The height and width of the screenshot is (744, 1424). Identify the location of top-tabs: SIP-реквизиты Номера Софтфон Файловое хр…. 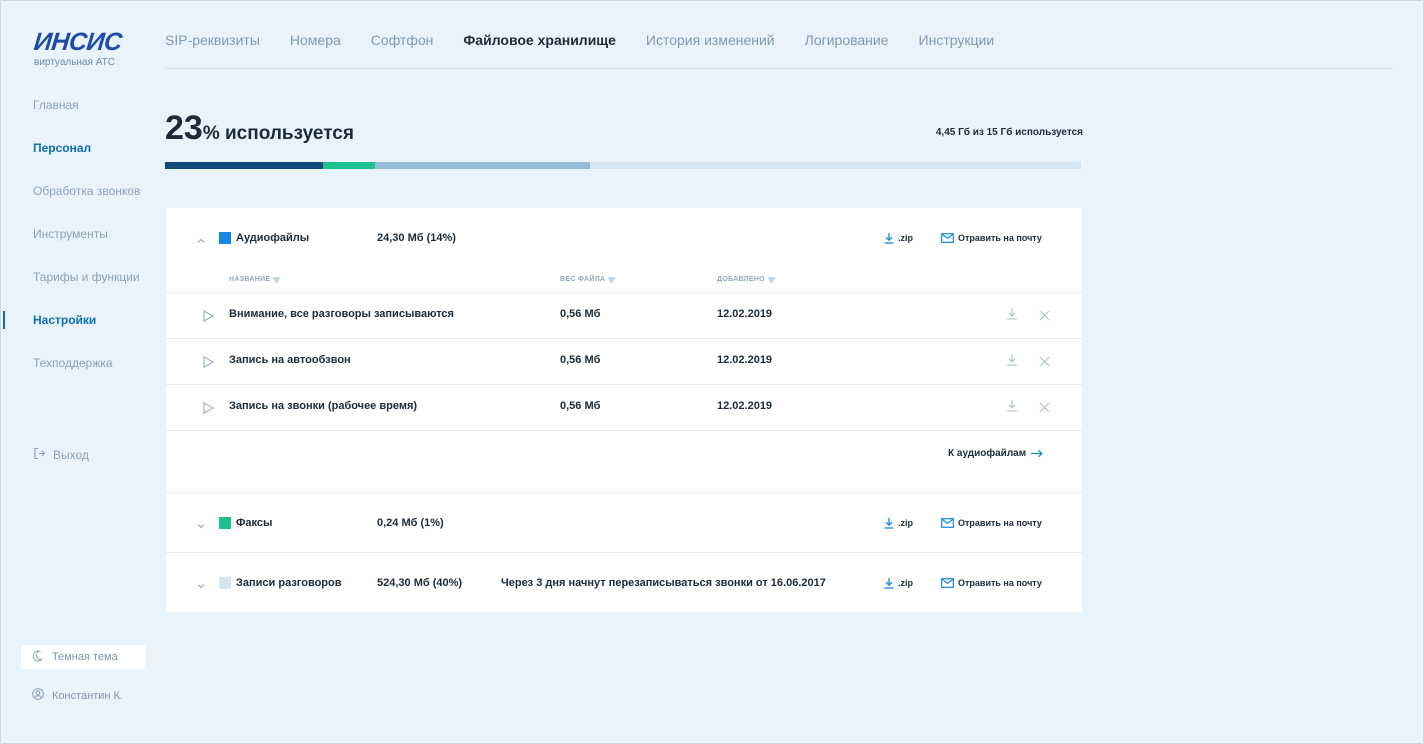
(779, 50).